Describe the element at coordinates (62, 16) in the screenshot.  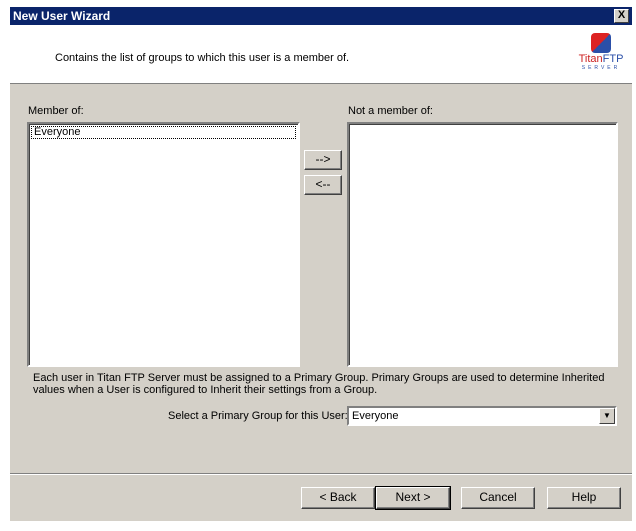
I see `window-title: New User Wizard` at that location.